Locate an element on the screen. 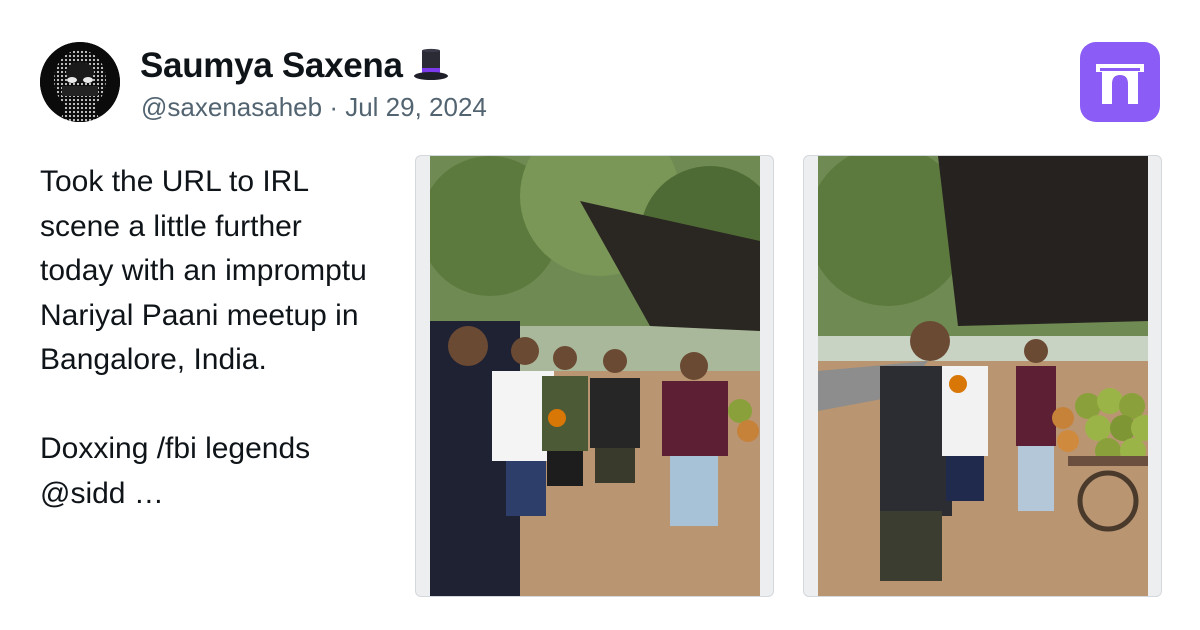  author-name: Saumya Saxena is located at coordinates (294, 66).